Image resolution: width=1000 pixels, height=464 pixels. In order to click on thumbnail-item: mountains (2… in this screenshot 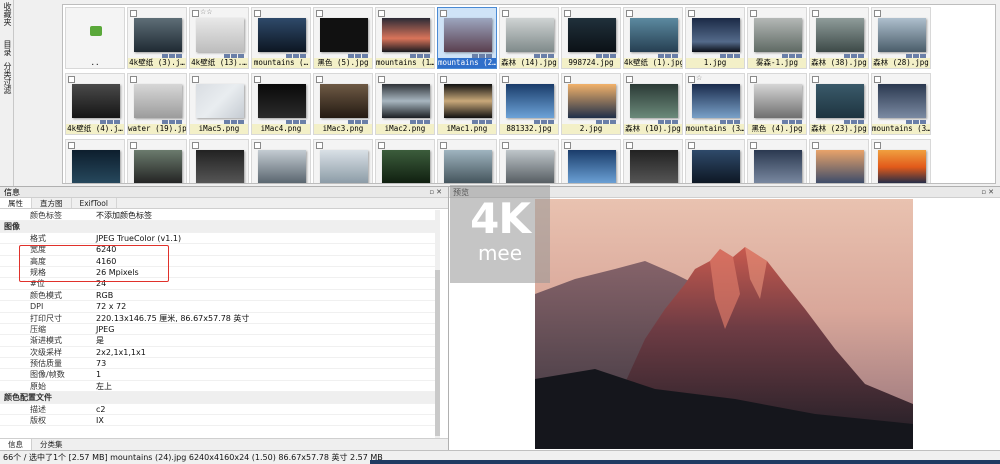, I will do `click(467, 38)`.